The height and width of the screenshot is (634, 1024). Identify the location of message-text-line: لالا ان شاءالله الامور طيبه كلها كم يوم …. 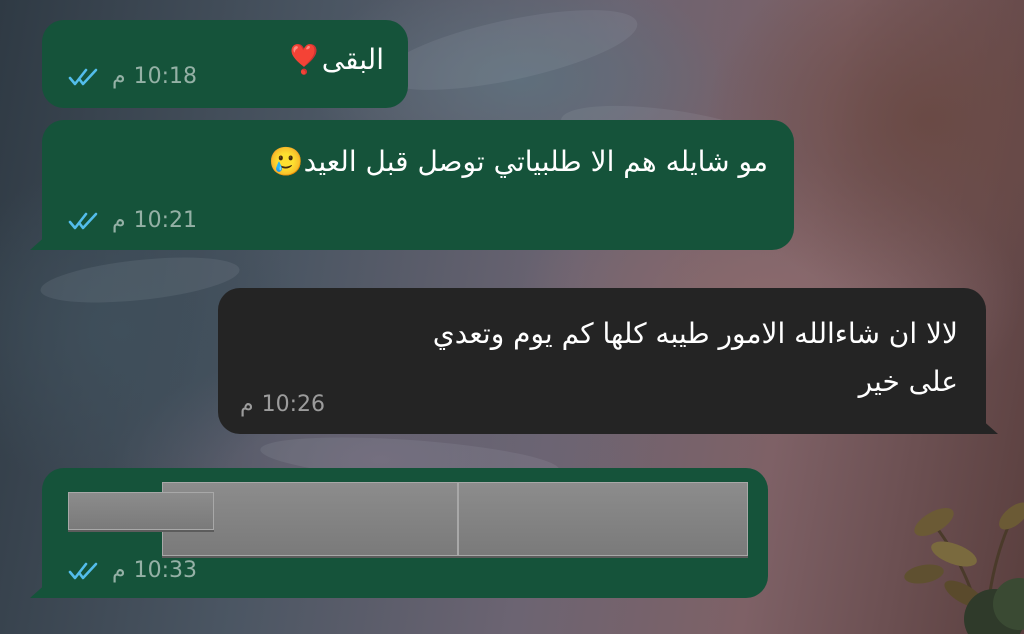
(695, 334).